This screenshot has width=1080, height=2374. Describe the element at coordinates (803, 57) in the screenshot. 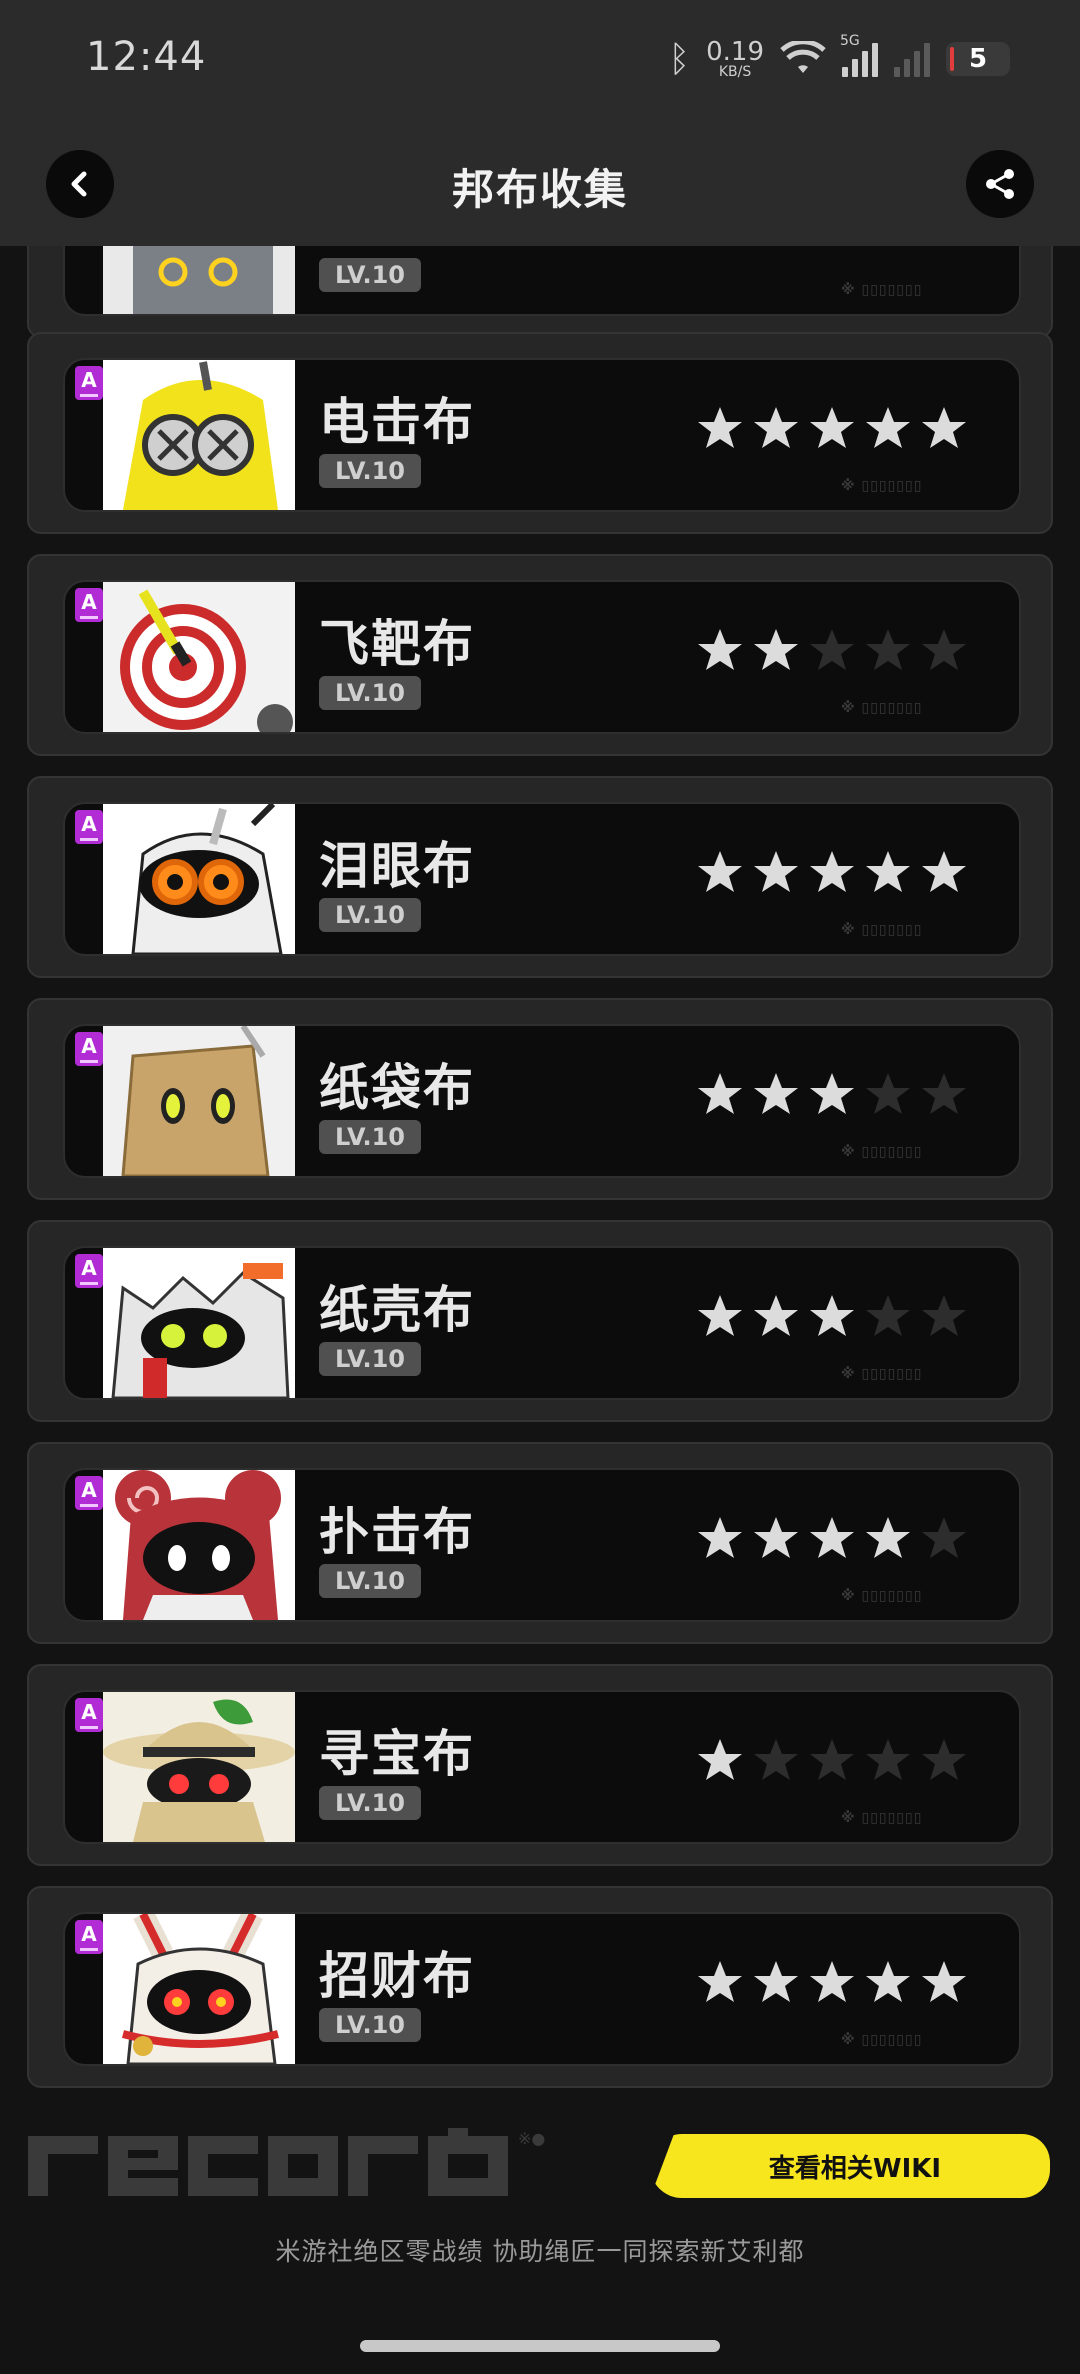

I see `wifi-icon` at that location.